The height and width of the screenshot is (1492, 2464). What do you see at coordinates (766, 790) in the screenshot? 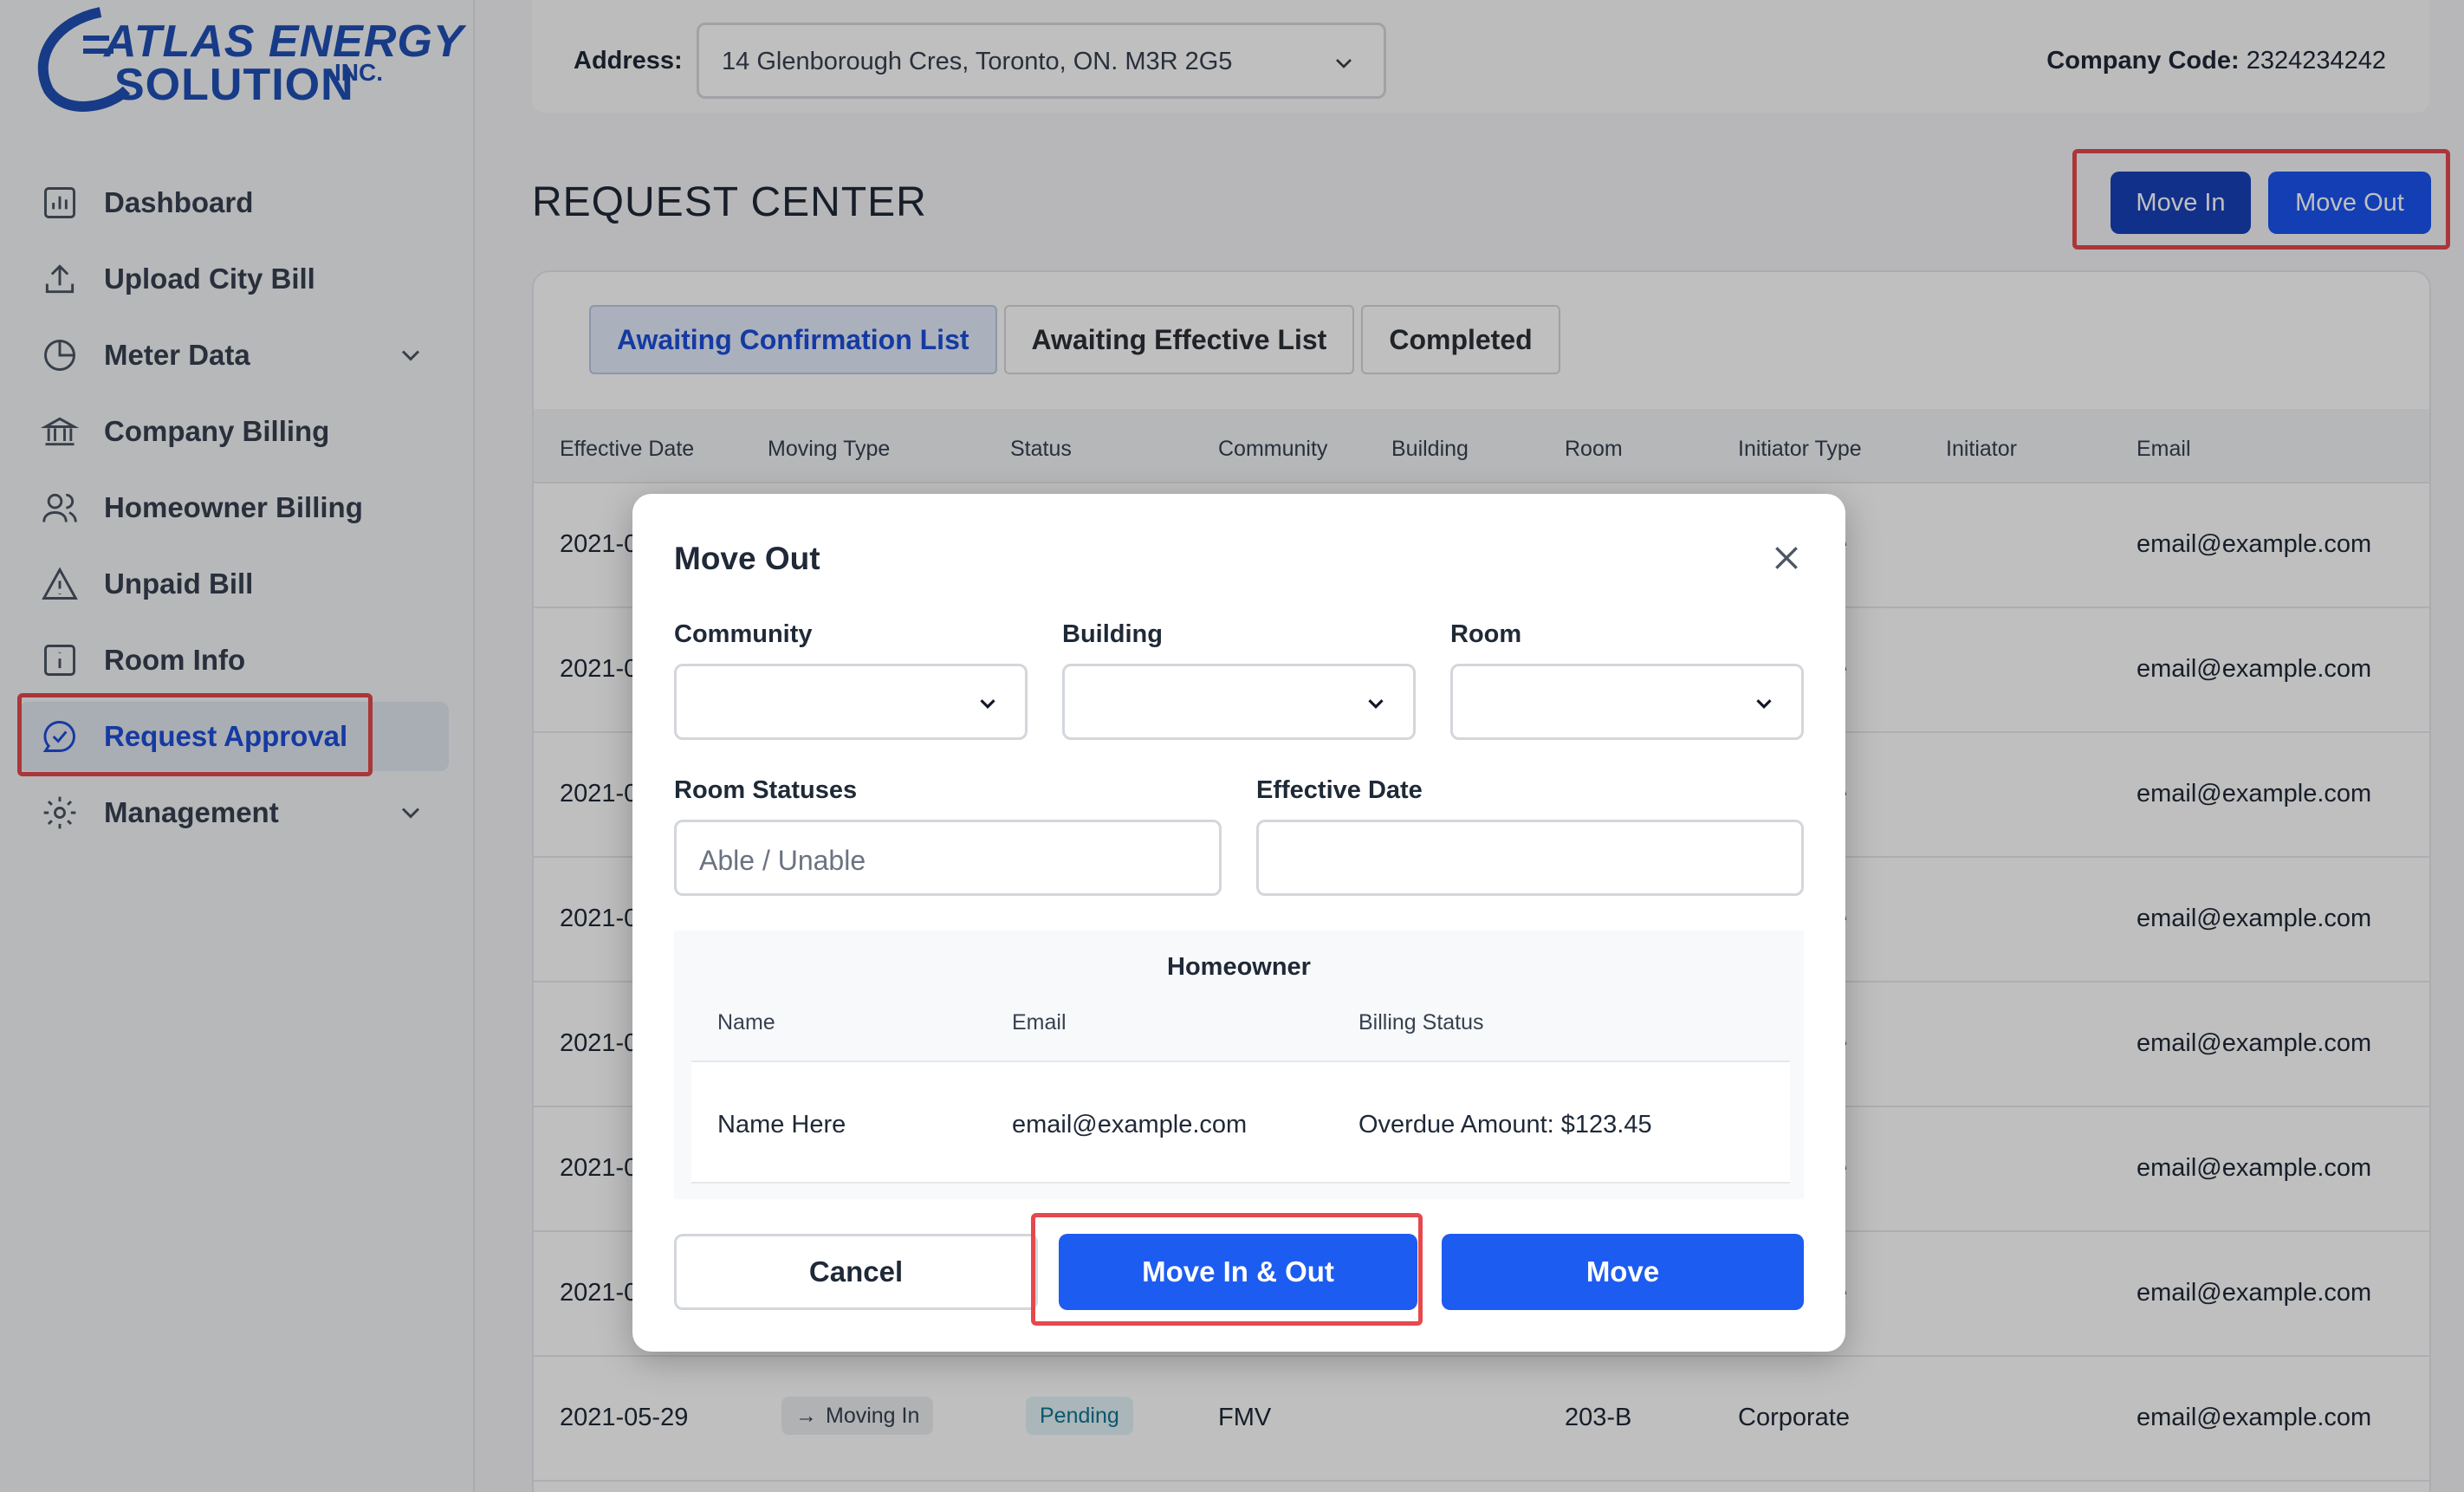
I see `room-statuses-label: Room Statuses` at bounding box center [766, 790].